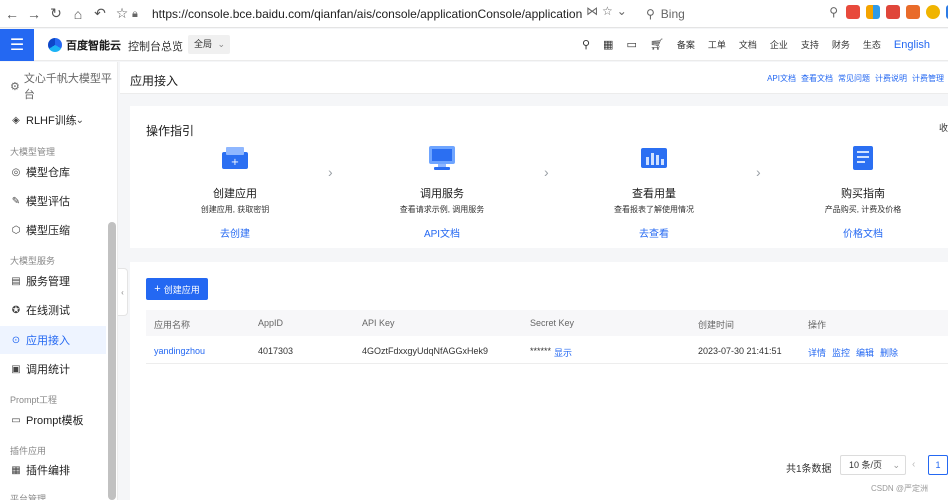 Image resolution: width=948 pixels, height=500 pixels. Describe the element at coordinates (78, 14) in the screenshot. I see `home-icon: ⌂` at that location.